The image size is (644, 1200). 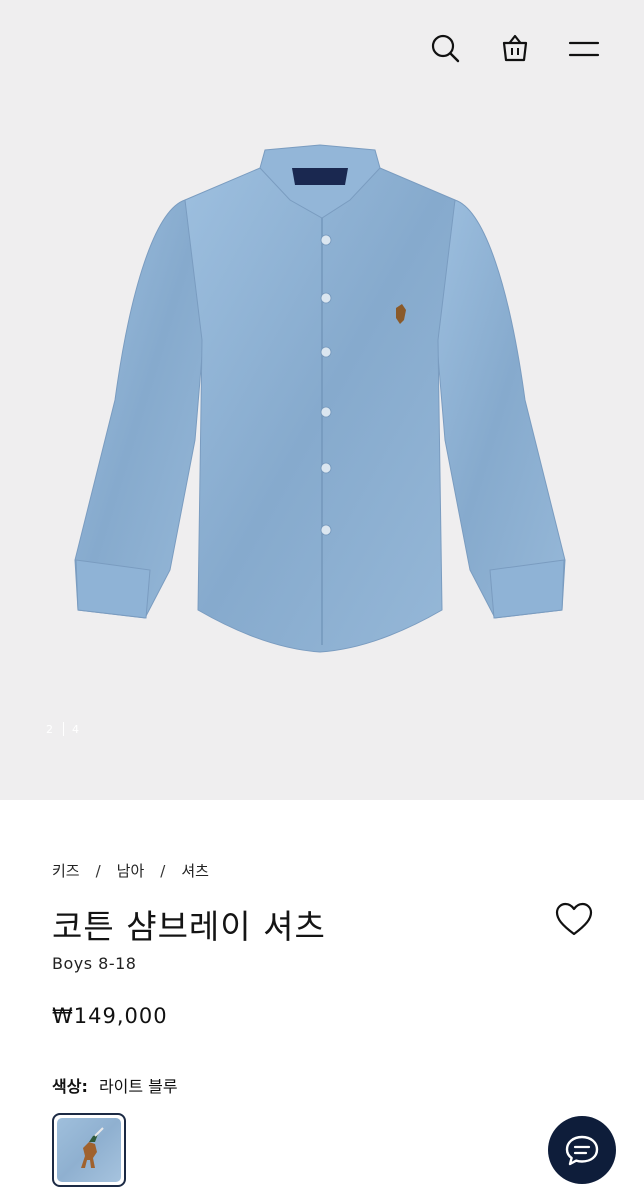 I want to click on swatch-image, so click(x=89, y=1150).